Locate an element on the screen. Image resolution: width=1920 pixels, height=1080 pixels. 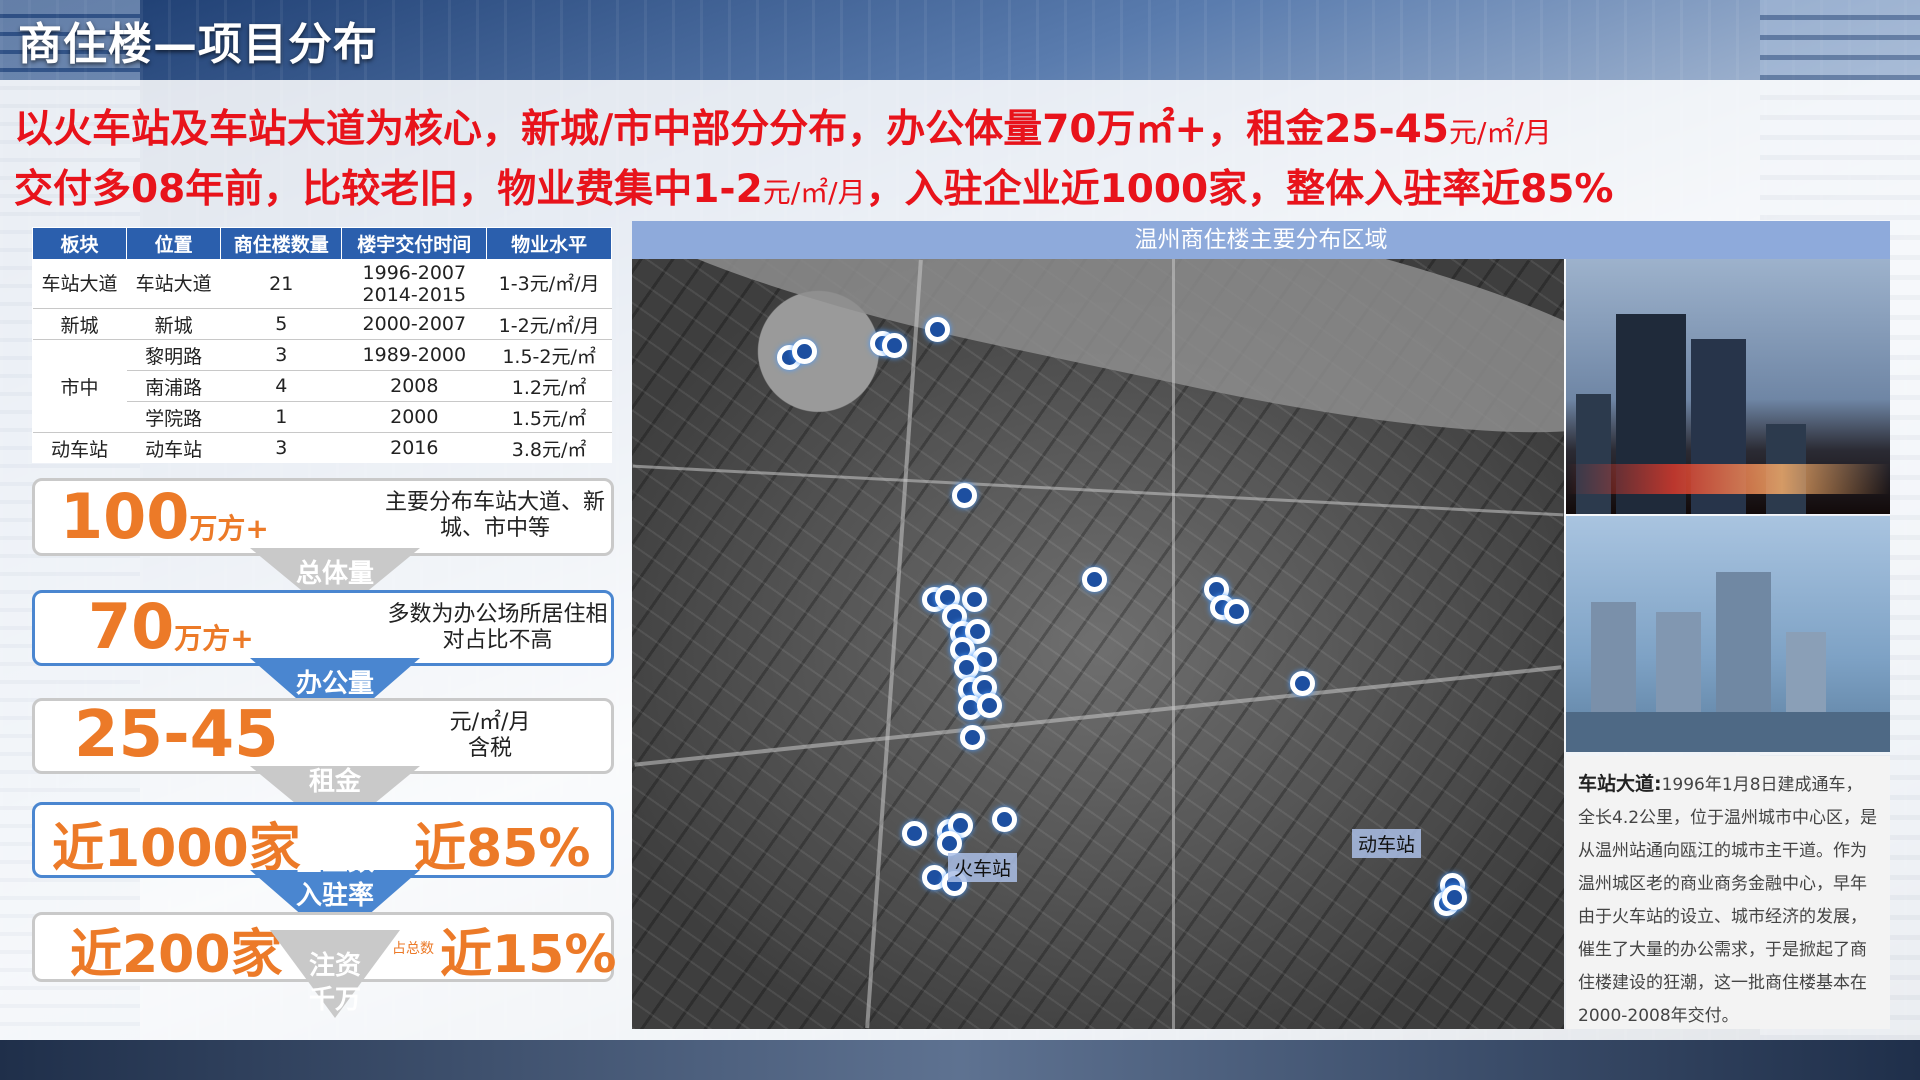
table-cell: 1.5-2元/㎡ is located at coordinates (549, 355).